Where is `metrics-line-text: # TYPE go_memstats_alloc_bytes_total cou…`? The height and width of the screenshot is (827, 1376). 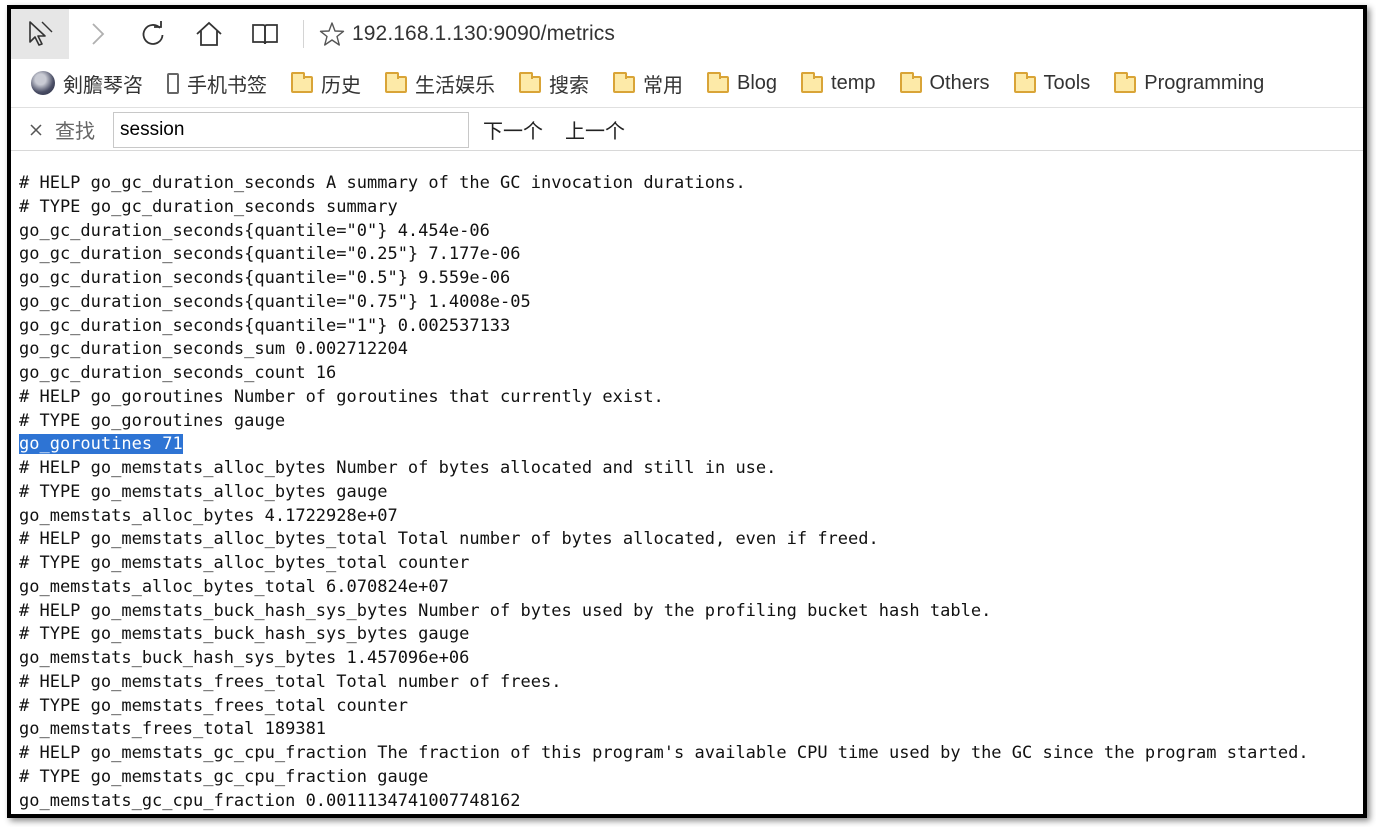 metrics-line-text: # TYPE go_memstats_alloc_bytes_total cou… is located at coordinates (244, 563).